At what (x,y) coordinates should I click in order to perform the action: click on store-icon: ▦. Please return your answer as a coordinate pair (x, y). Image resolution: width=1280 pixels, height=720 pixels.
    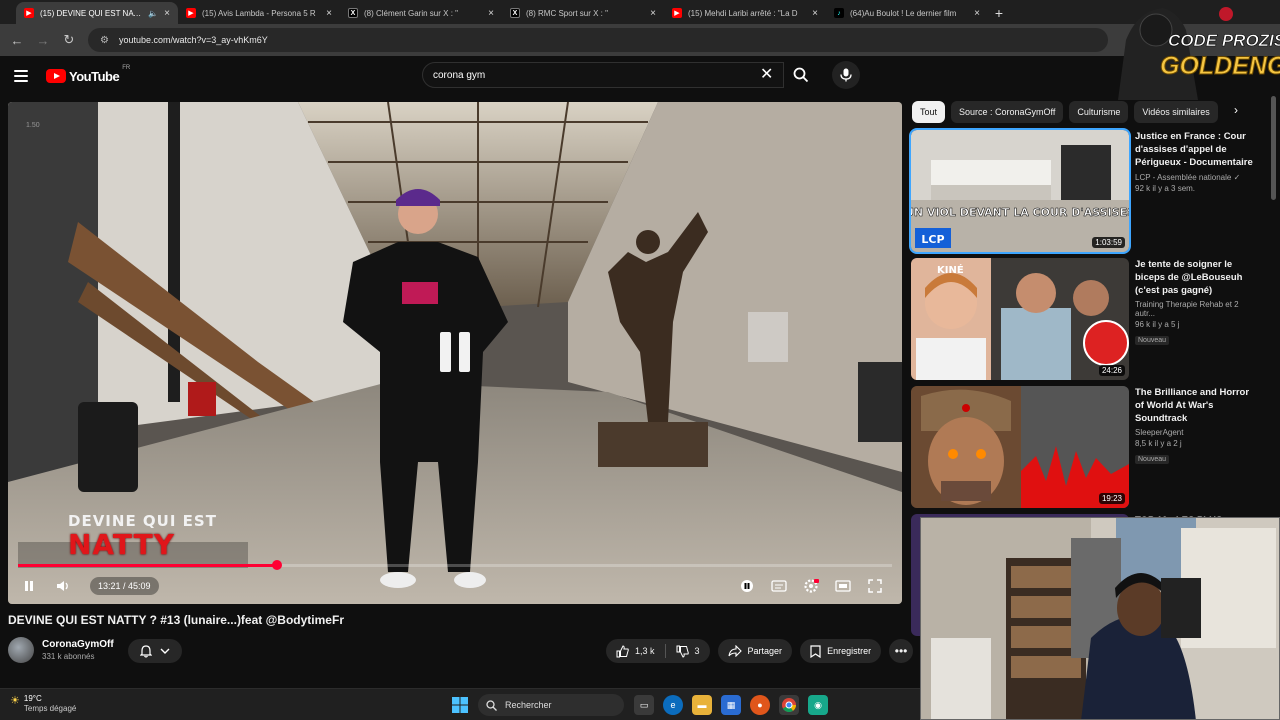
    Looking at the image, I should click on (731, 705).